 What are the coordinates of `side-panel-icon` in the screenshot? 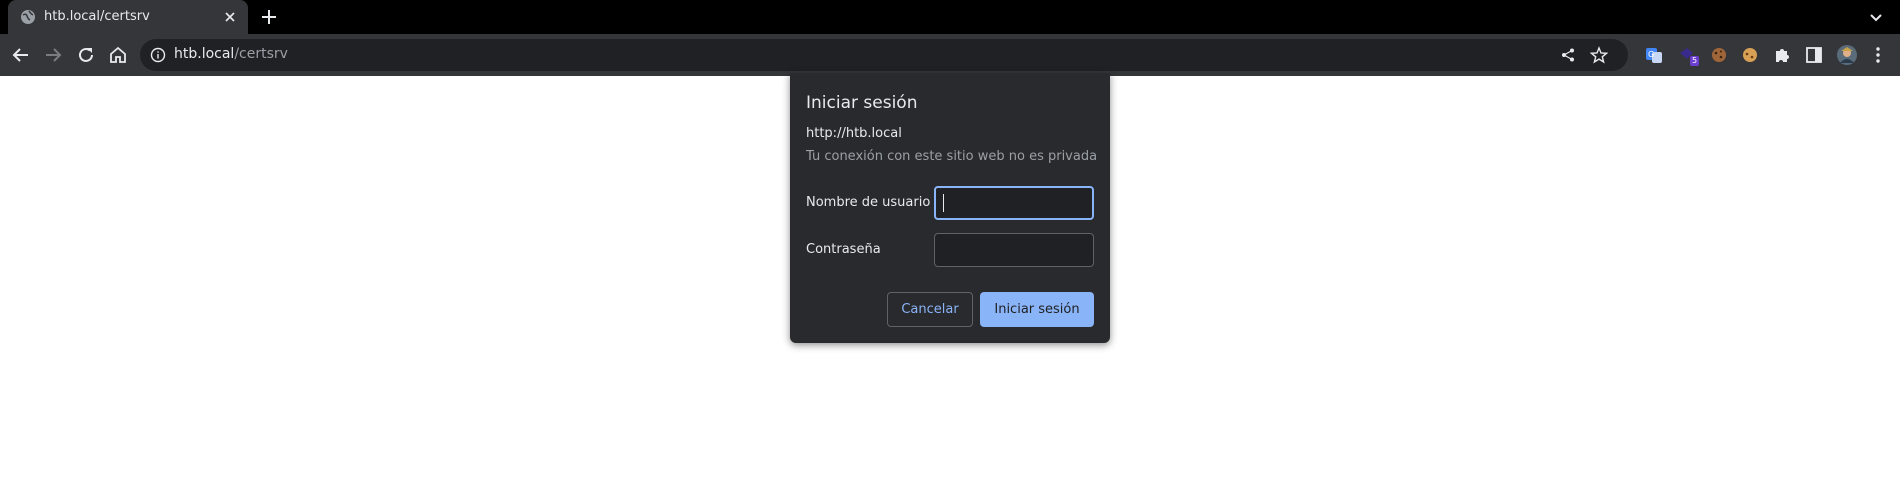 It's located at (1814, 55).